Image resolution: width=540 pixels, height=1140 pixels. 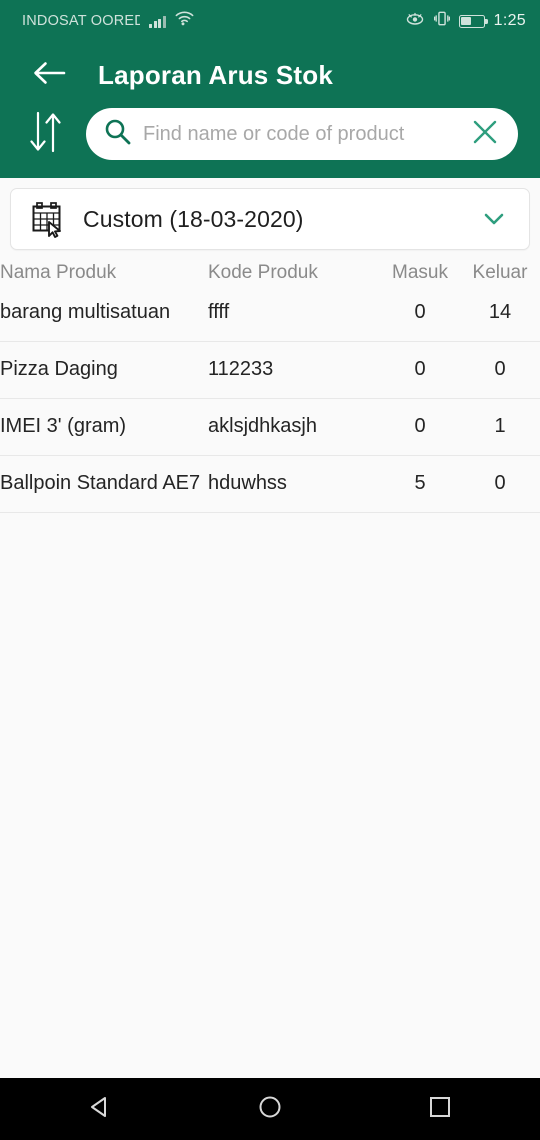 I want to click on clear-search-button, so click(x=485, y=134).